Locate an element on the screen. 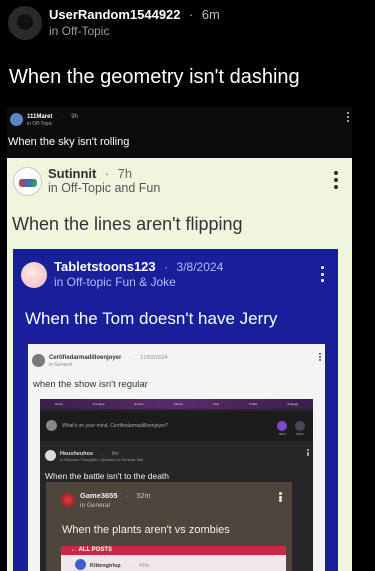 This screenshot has width=375, height=571. poll-icon is located at coordinates (300, 426).